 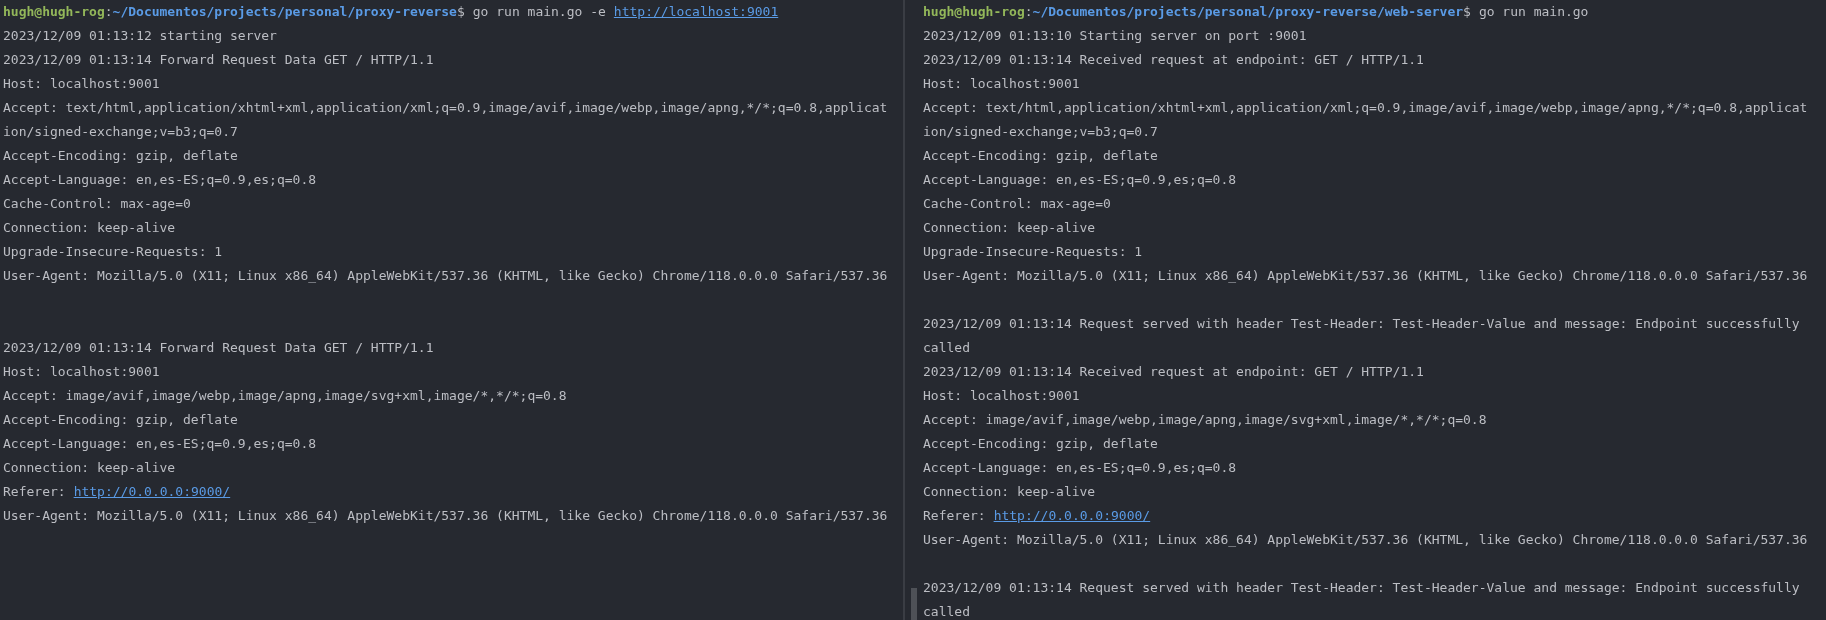 I want to click on prompt-path: ~/Documentos/projects/personal/proxy-reverse, so click(x=284, y=12).